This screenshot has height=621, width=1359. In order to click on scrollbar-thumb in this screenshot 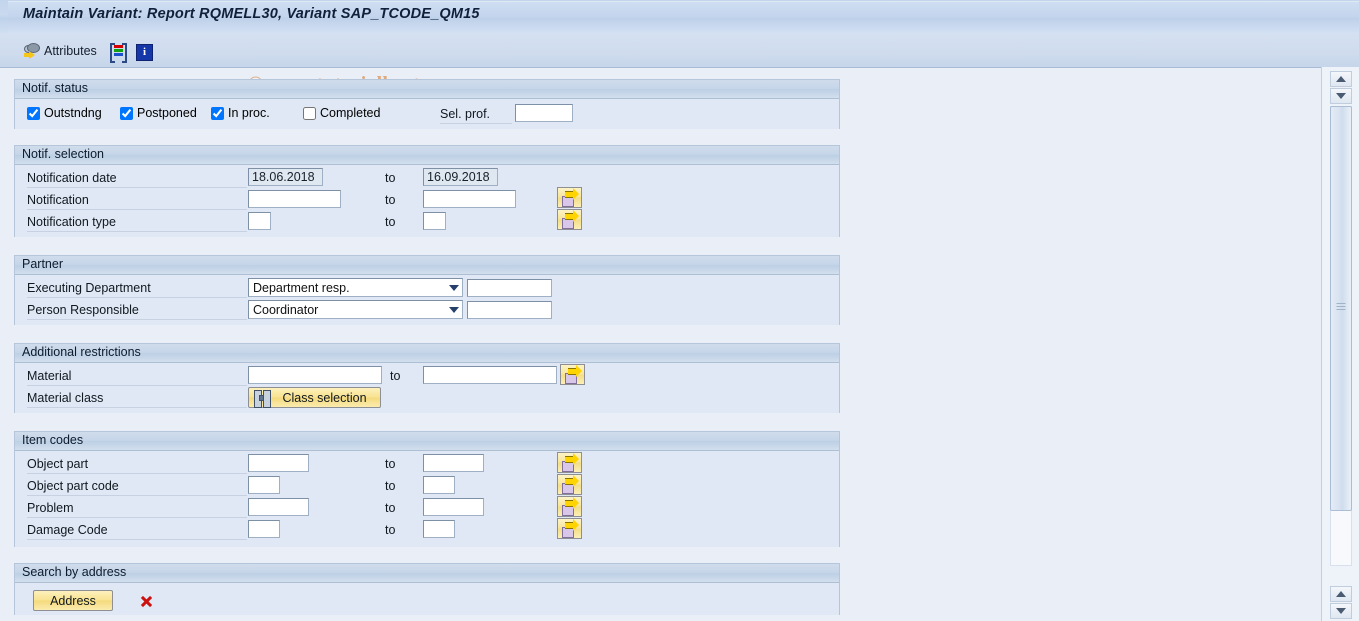, I will do `click(1341, 308)`.